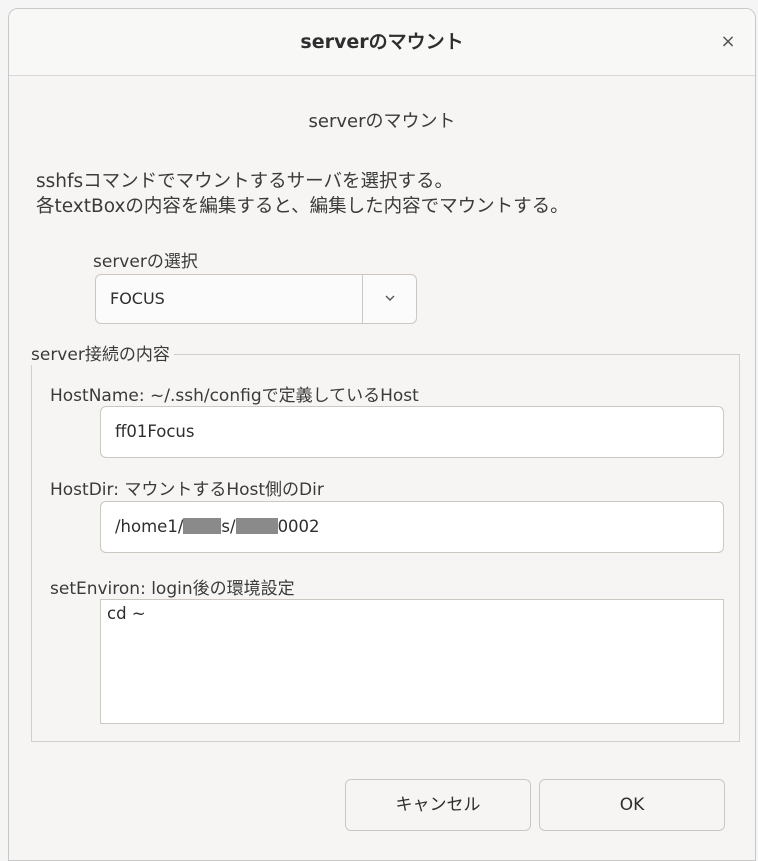  Describe the element at coordinates (234, 396) in the screenshot. I see `hostname-label: HostName: ~/.ssh/configで定義しているHost` at that location.